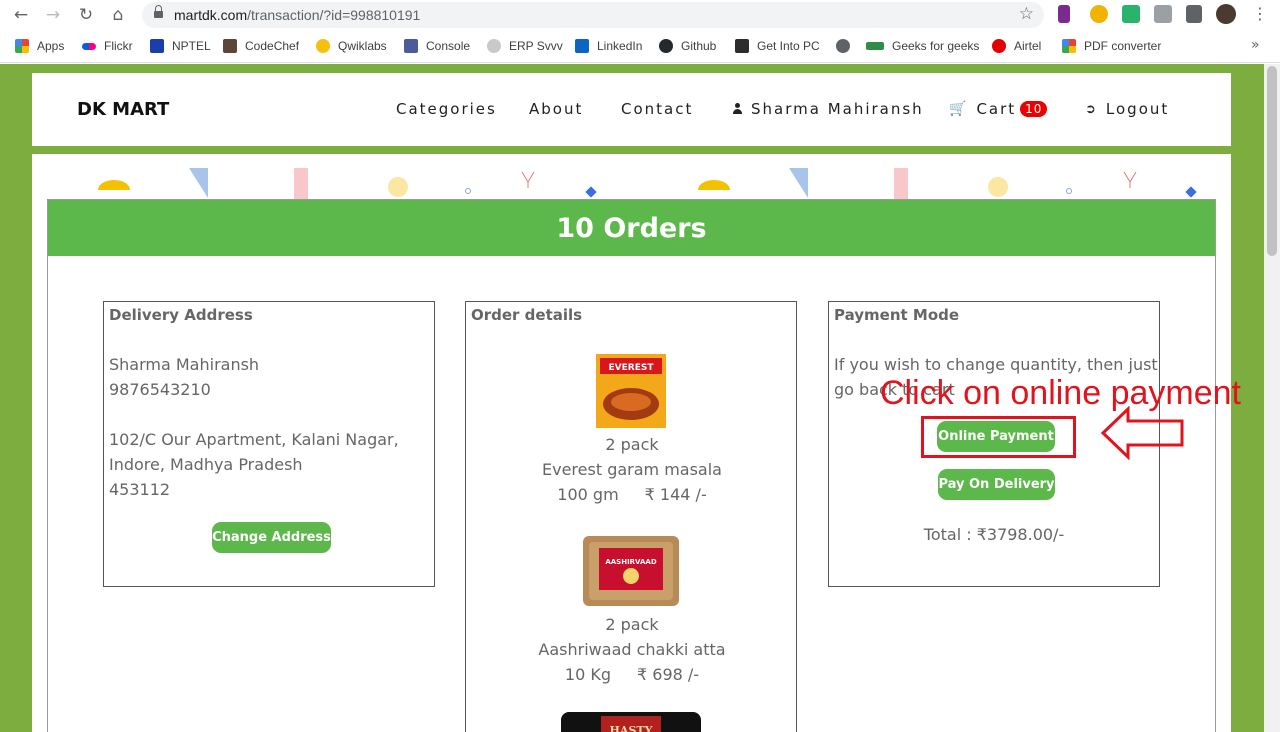 The width and height of the screenshot is (1280, 732). What do you see at coordinates (160, 389) in the screenshot?
I see `customer-phone: 9876543210` at bounding box center [160, 389].